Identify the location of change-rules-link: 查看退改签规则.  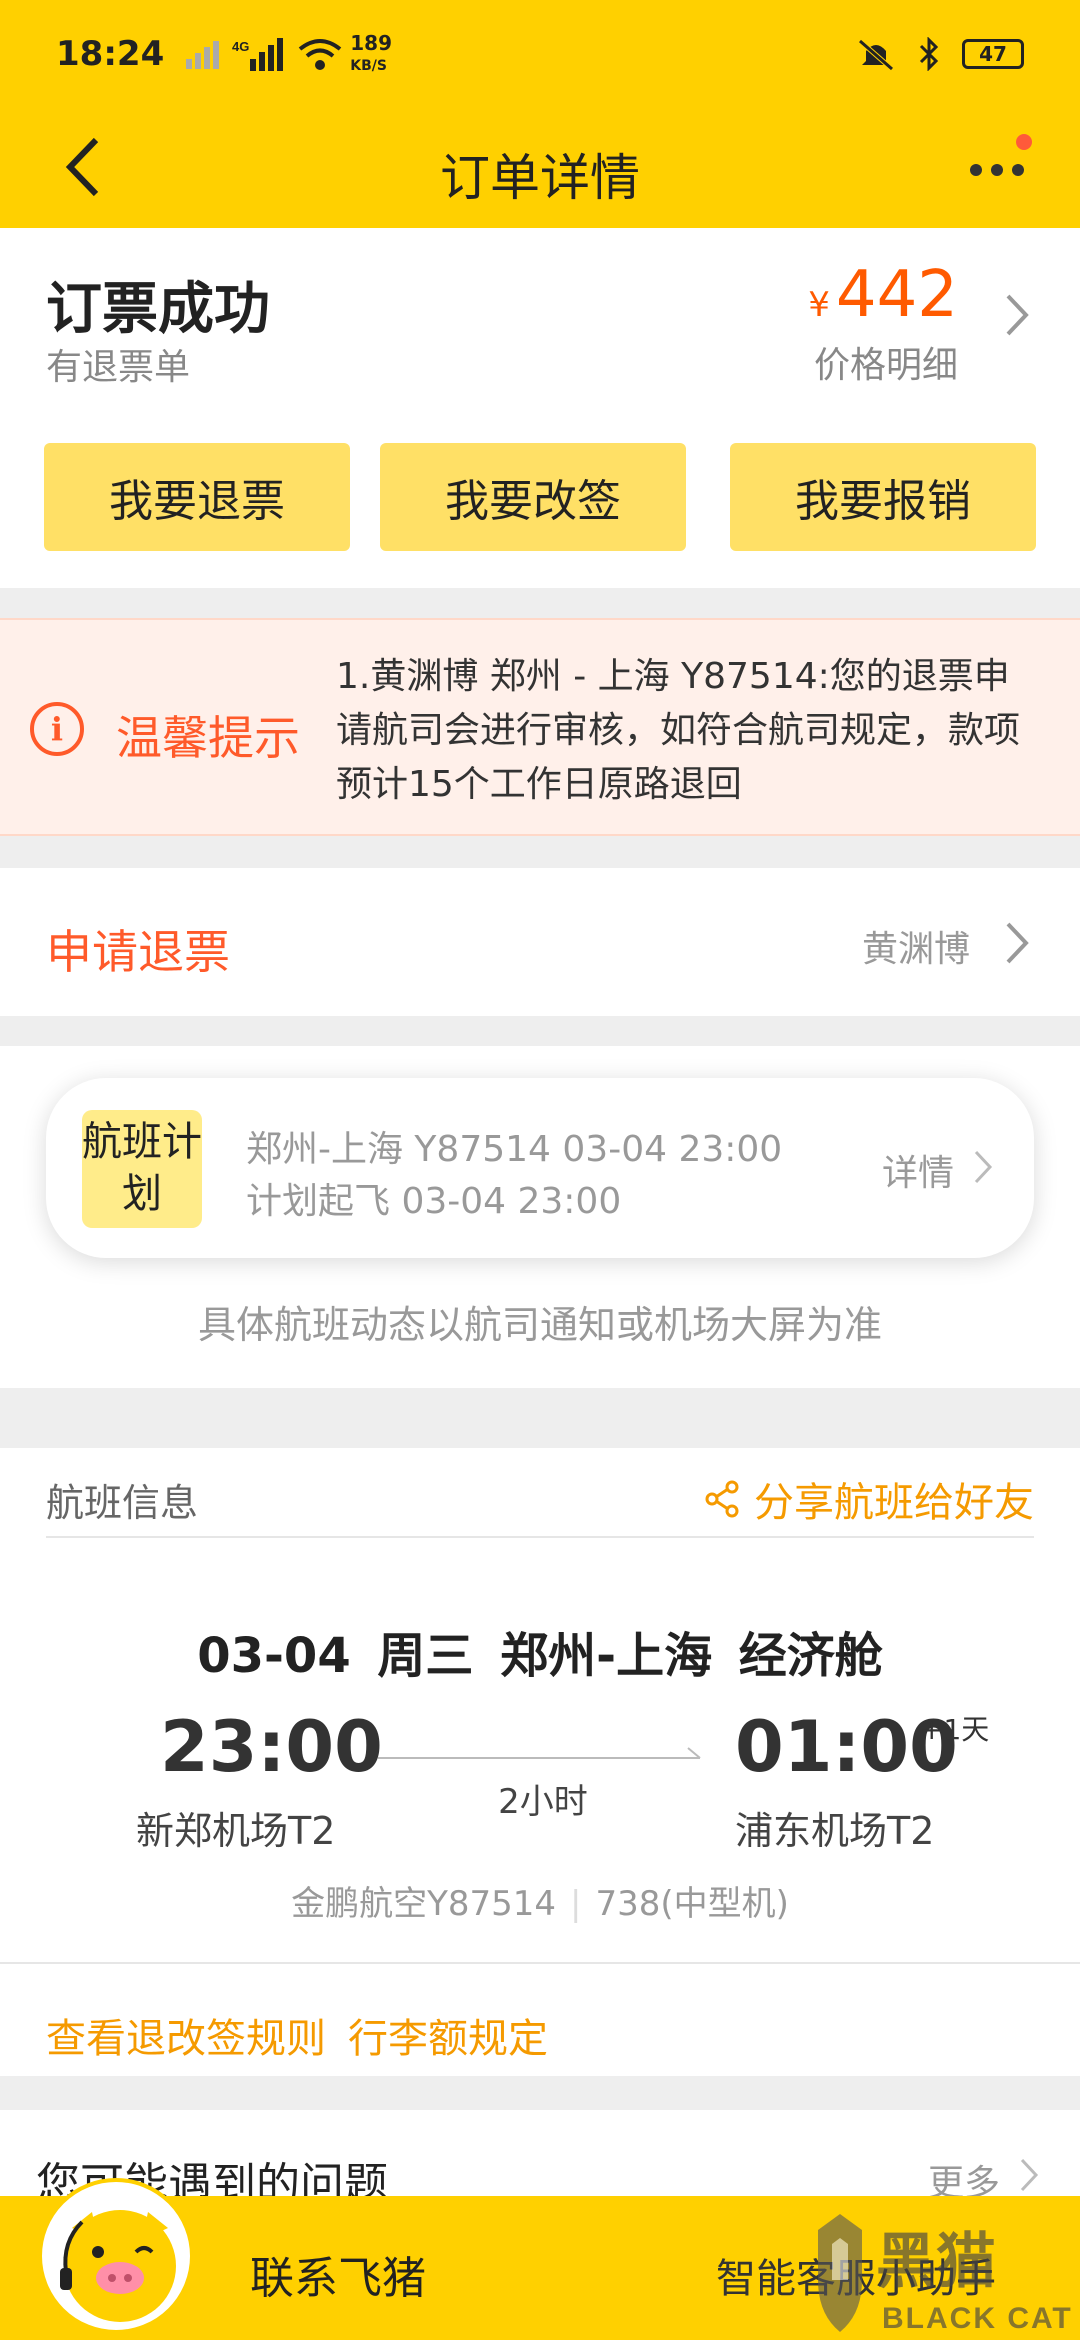
(186, 2035).